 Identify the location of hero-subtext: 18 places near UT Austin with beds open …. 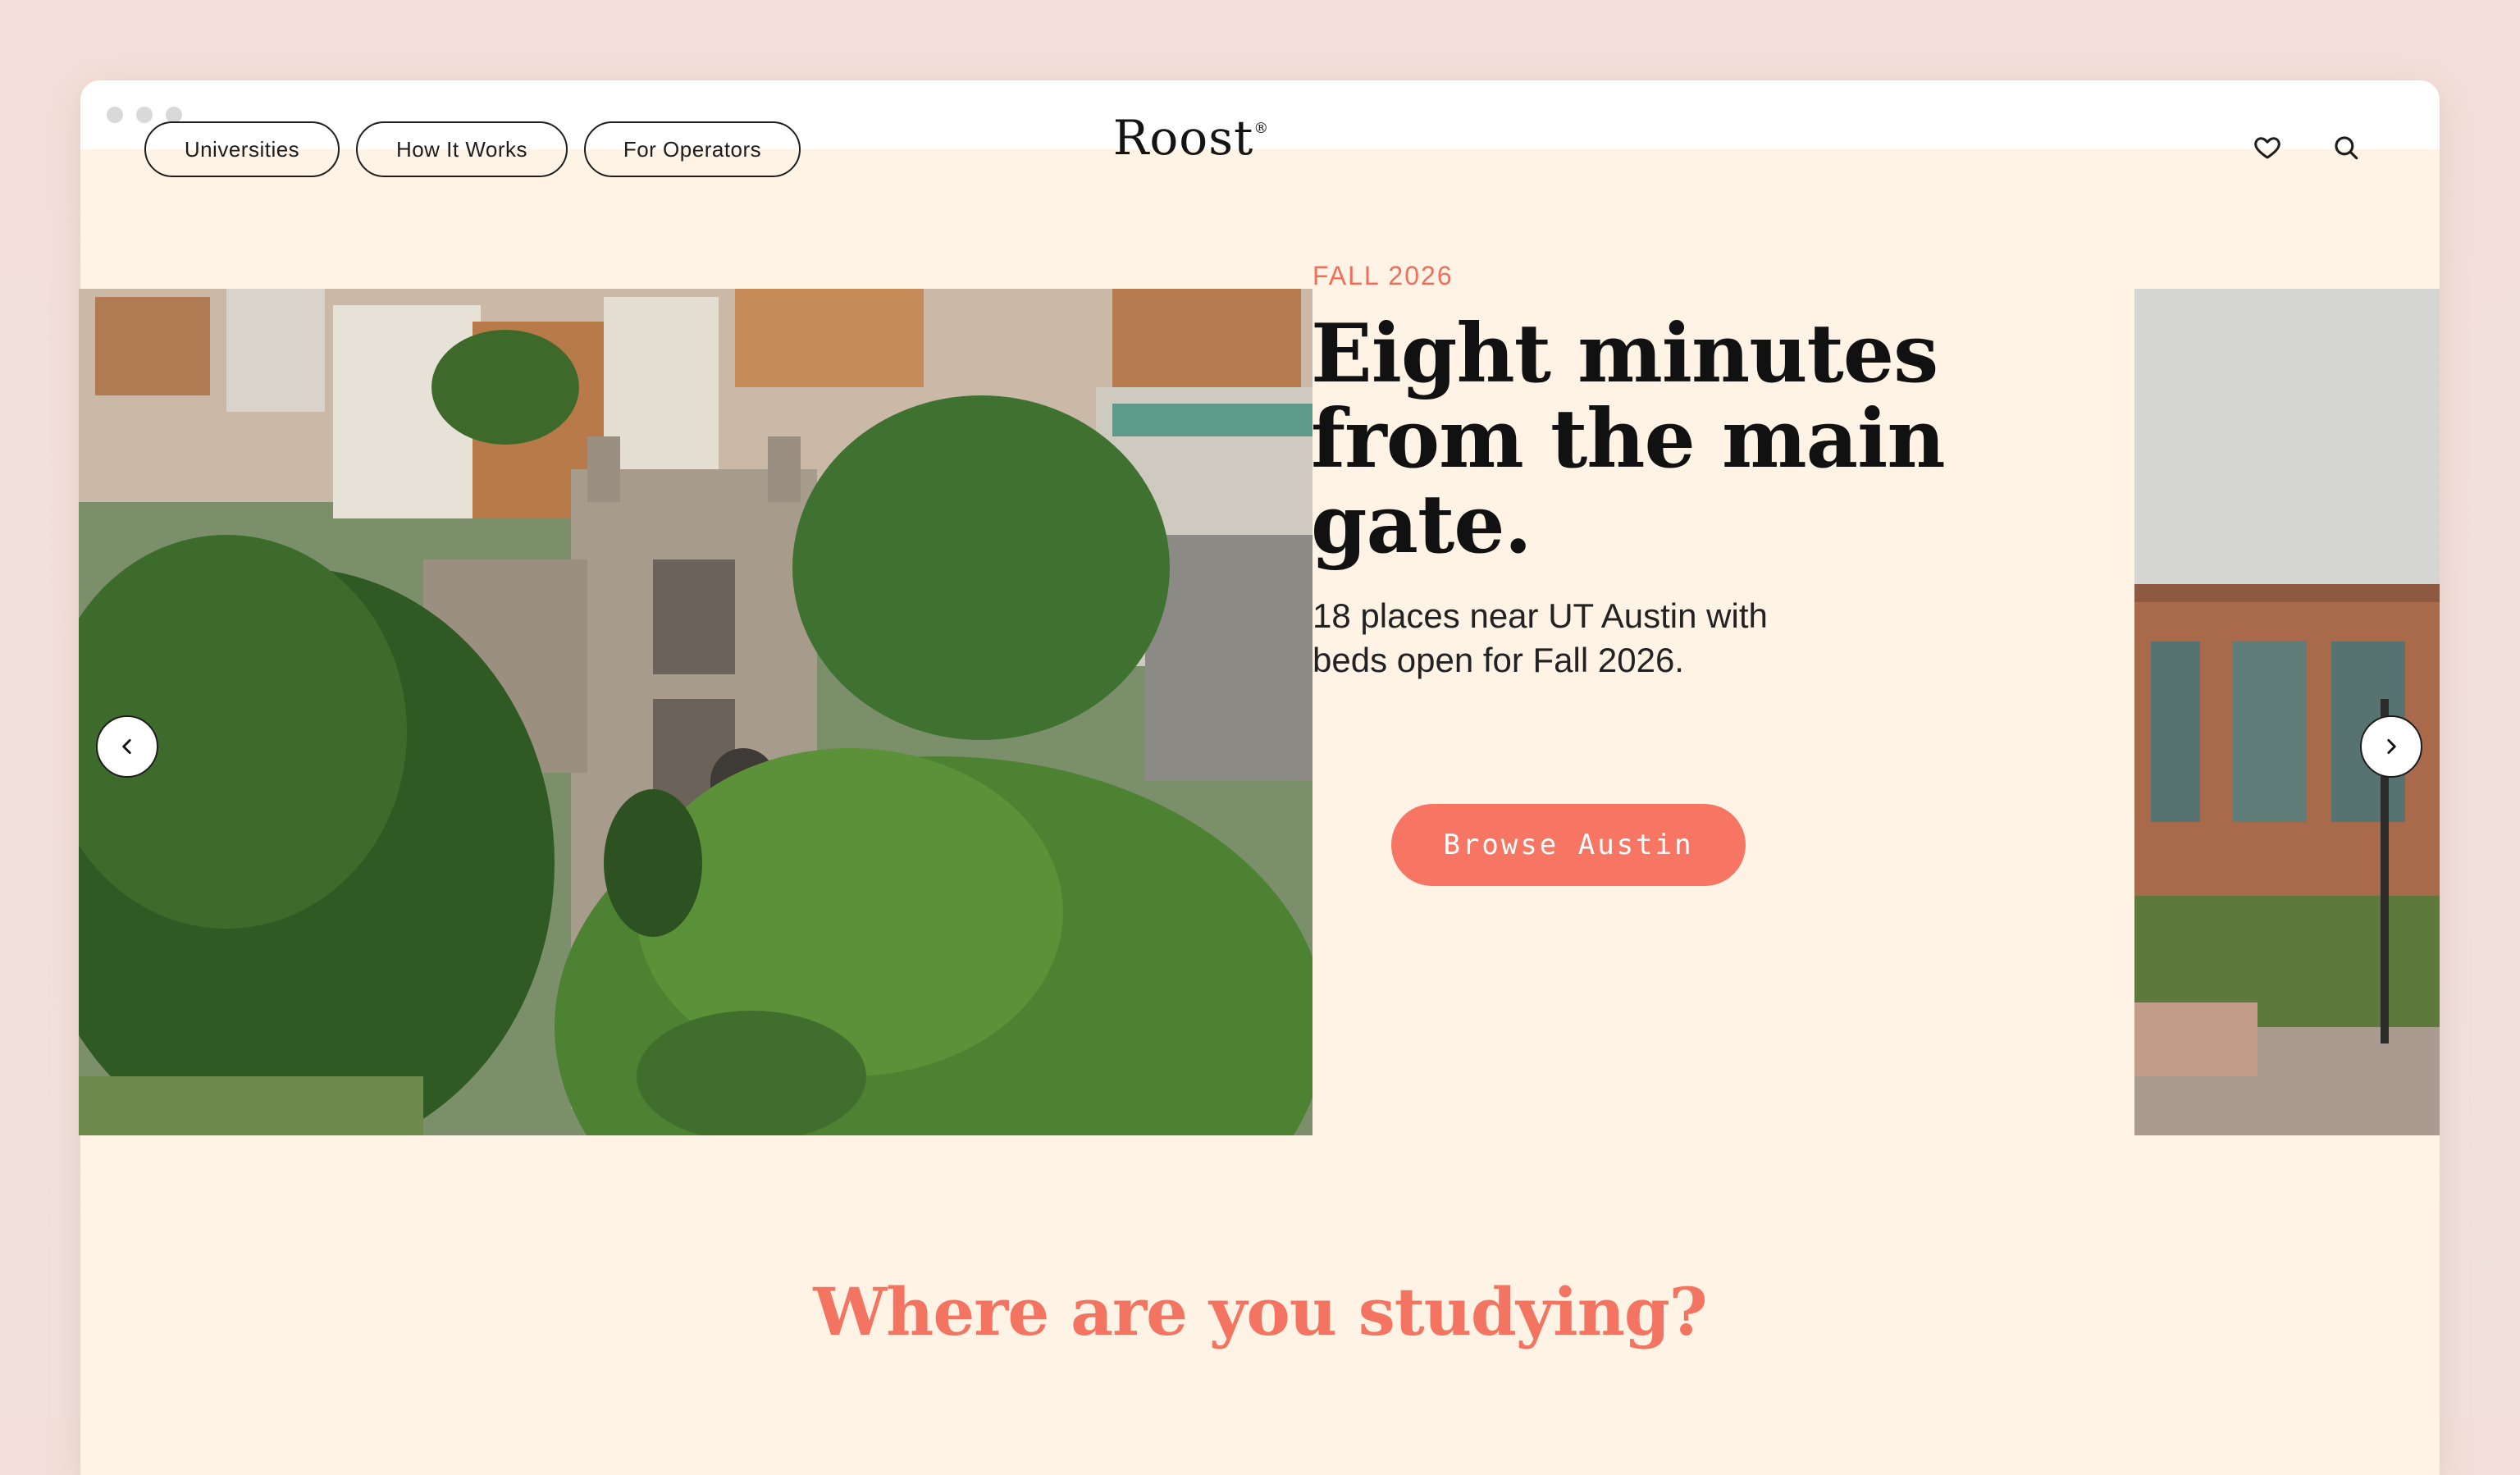
(1607, 638).